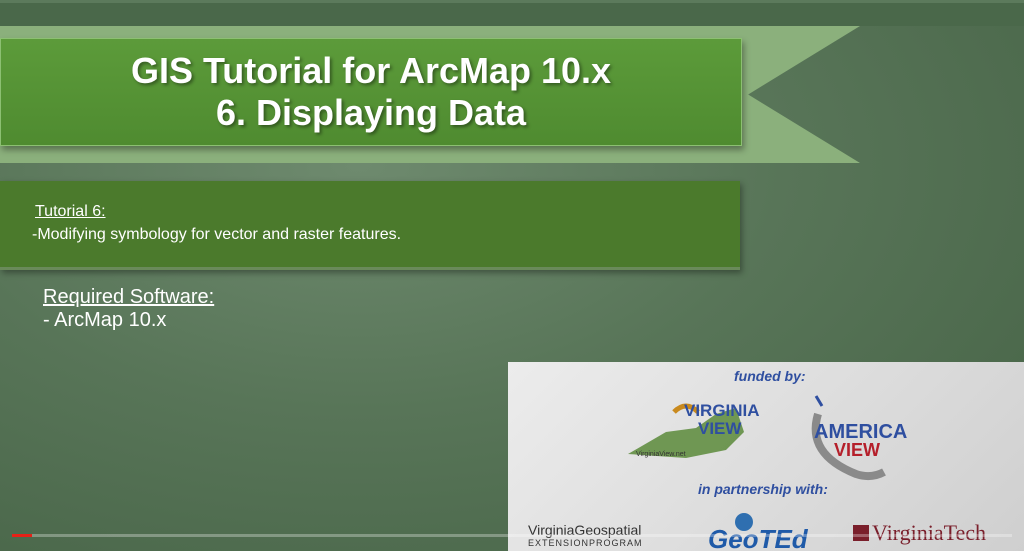 This screenshot has height=551, width=1024. I want to click on geoted-text: GeoTEd, so click(758, 537).